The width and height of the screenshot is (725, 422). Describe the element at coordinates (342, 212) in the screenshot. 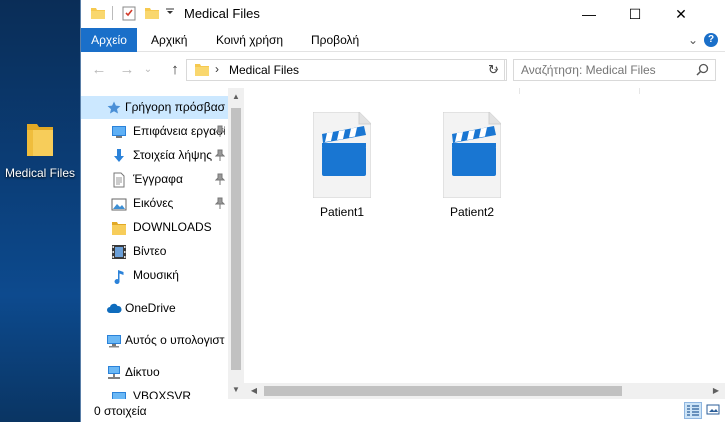

I see `file-name: Patient1` at that location.